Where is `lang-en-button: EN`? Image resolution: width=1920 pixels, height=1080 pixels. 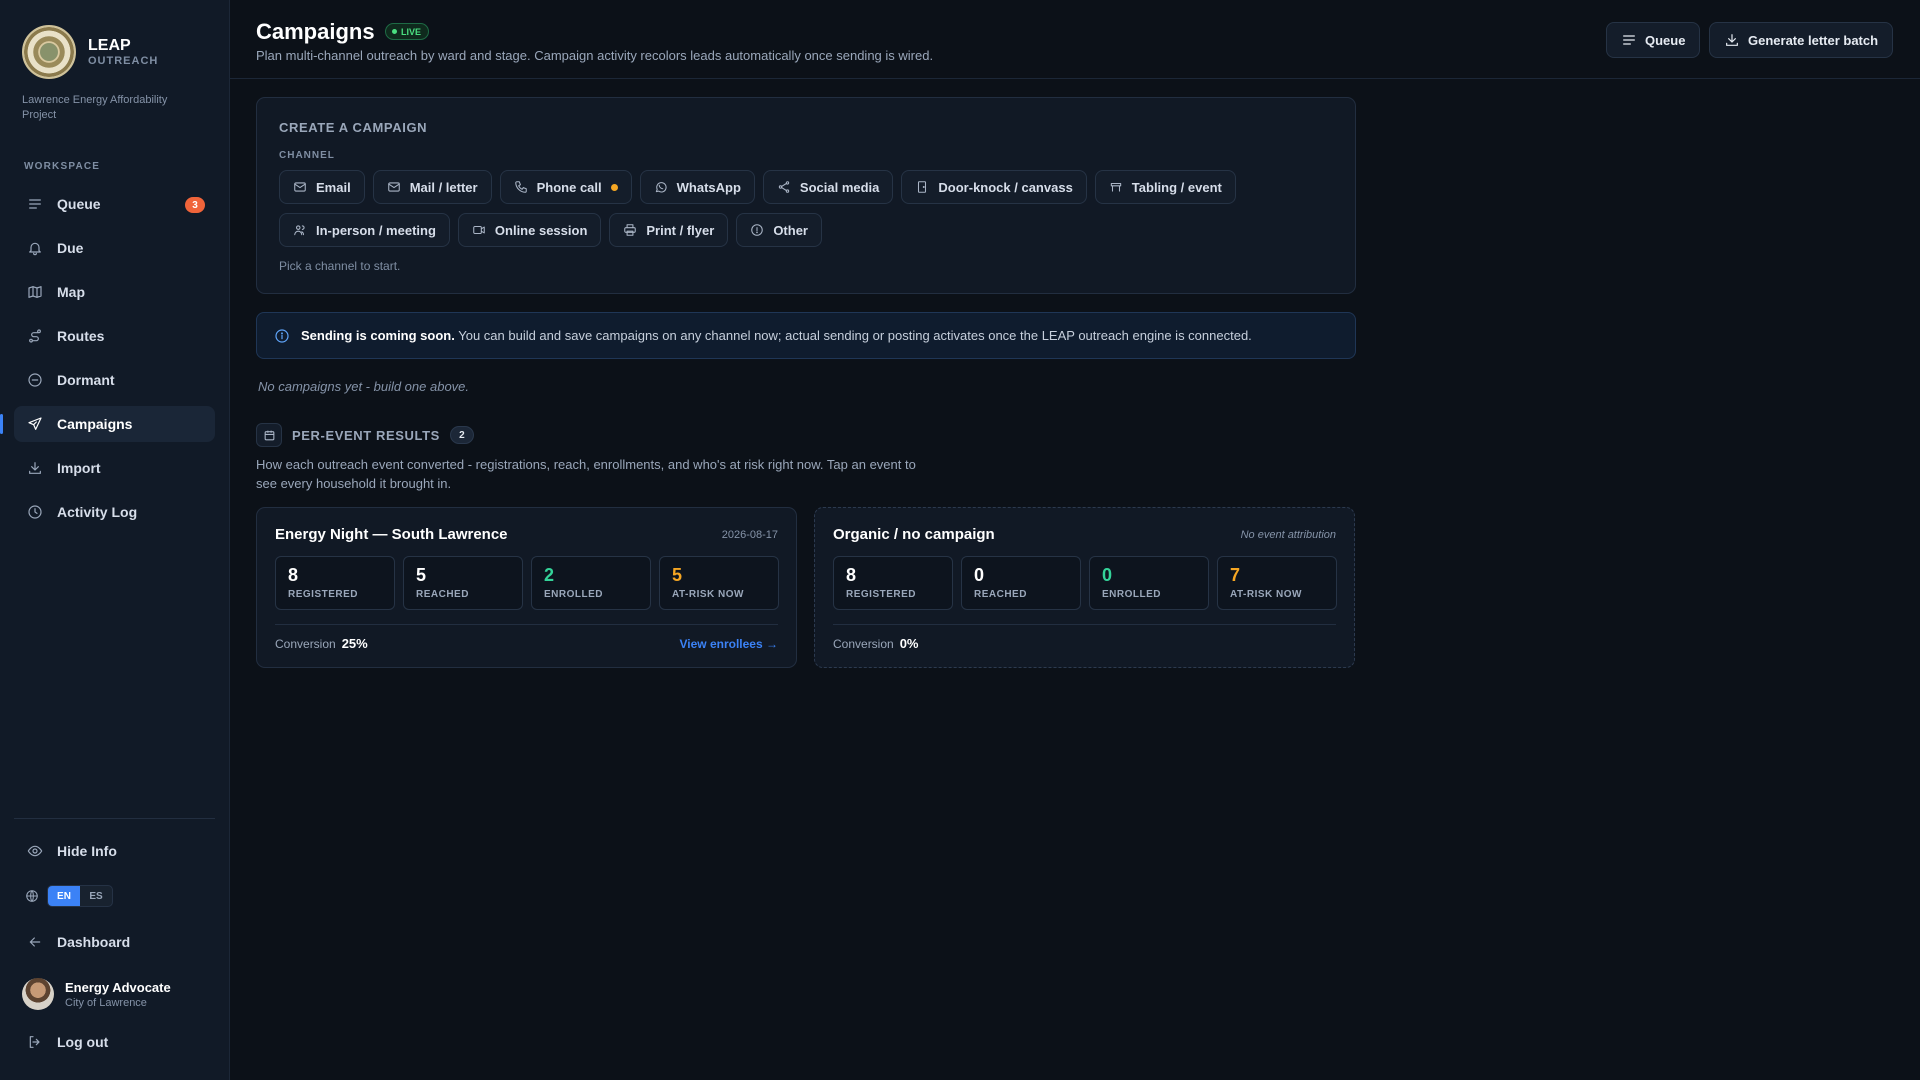
lang-en-button: EN is located at coordinates (64, 896).